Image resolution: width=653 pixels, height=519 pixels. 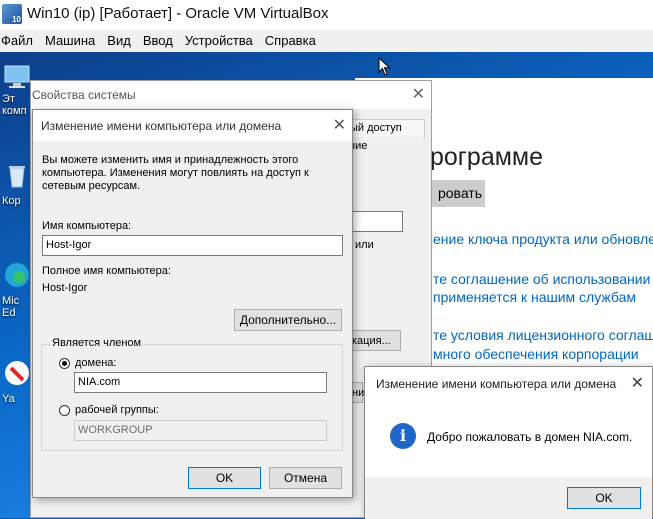 I want to click on member-of-caption: Является членом, so click(x=97, y=343).